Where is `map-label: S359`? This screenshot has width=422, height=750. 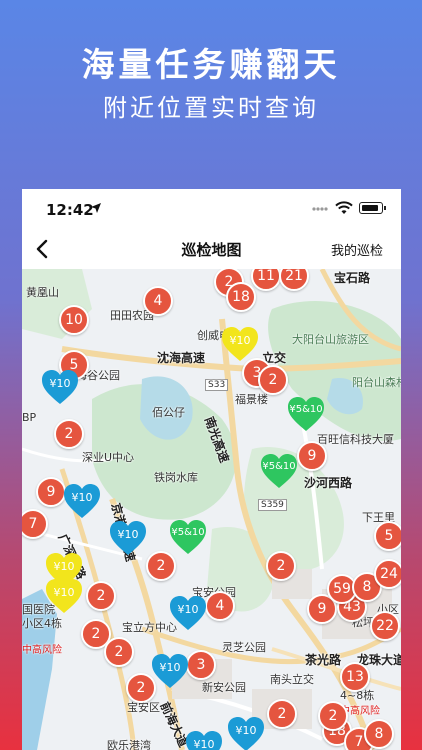 map-label: S359 is located at coordinates (272, 505).